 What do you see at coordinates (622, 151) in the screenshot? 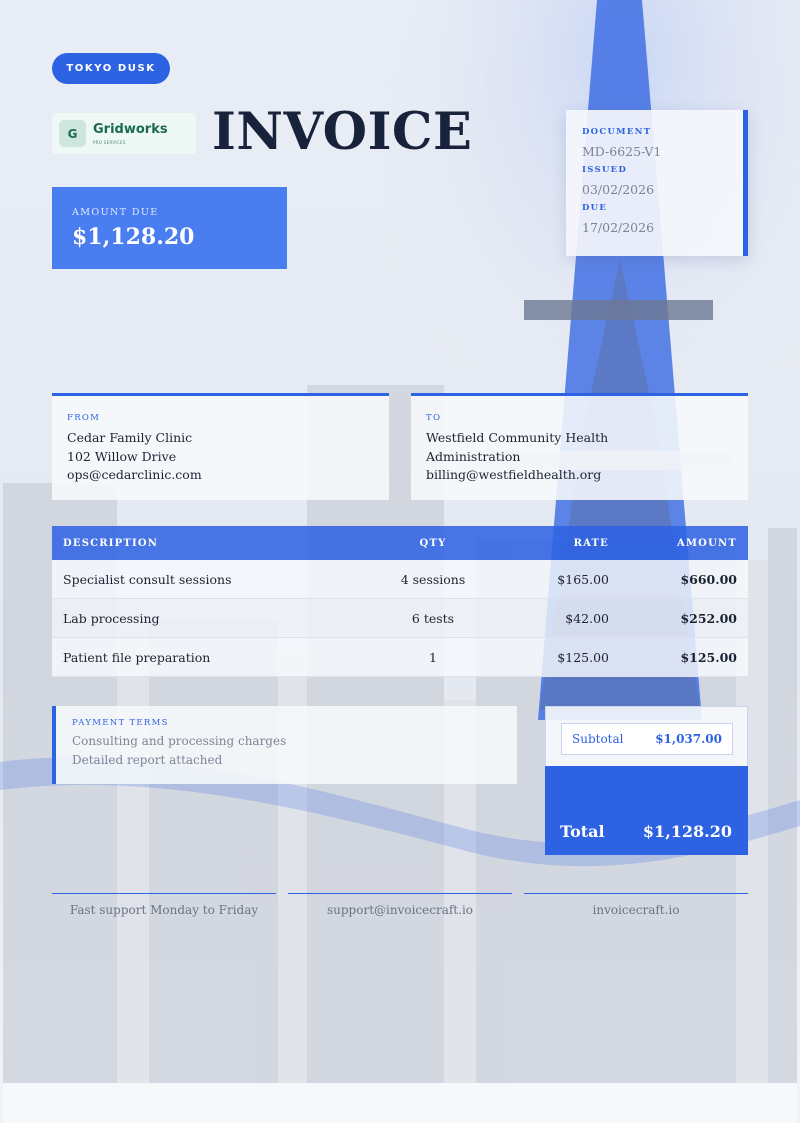
I see `document-number: MD-6625-V1` at bounding box center [622, 151].